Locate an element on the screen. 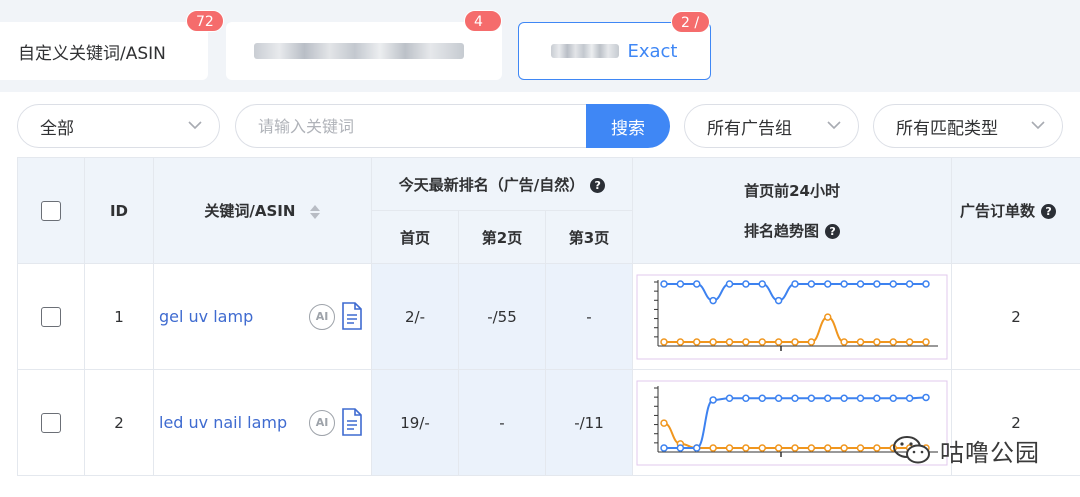 This screenshot has height=497, width=1080. tab-exact-active: Exact 2 / 2 is located at coordinates (614, 45).